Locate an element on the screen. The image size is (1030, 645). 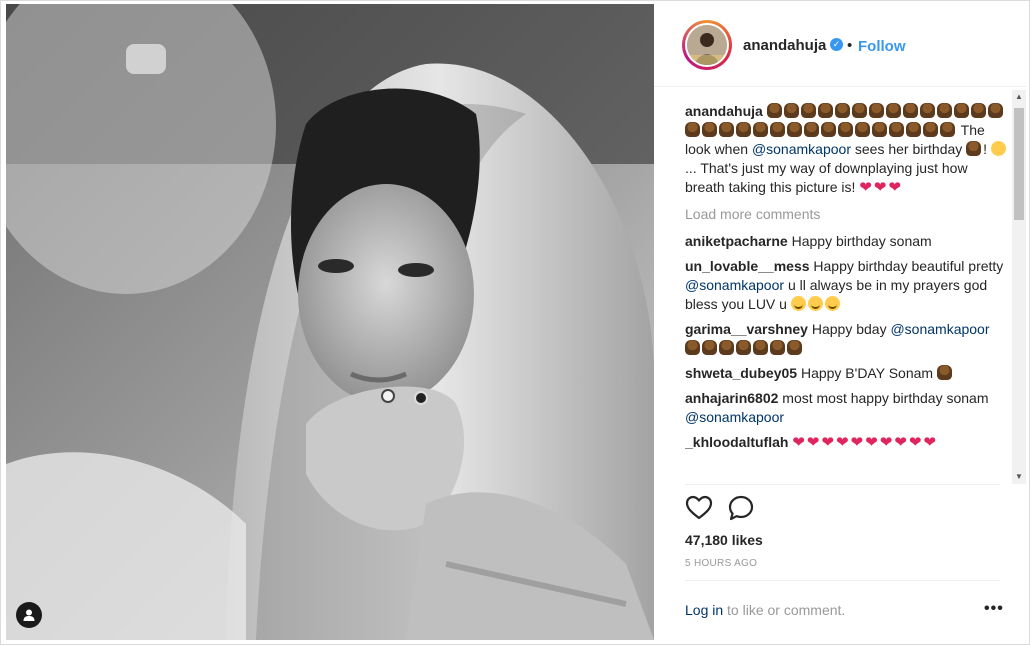
comment-text: most most happy birthday sonam is located at coordinates (885, 398).